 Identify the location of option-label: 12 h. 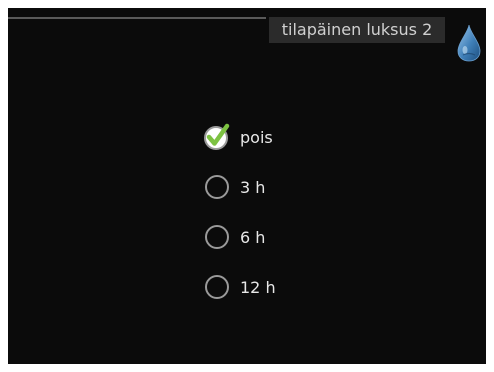
(258, 287).